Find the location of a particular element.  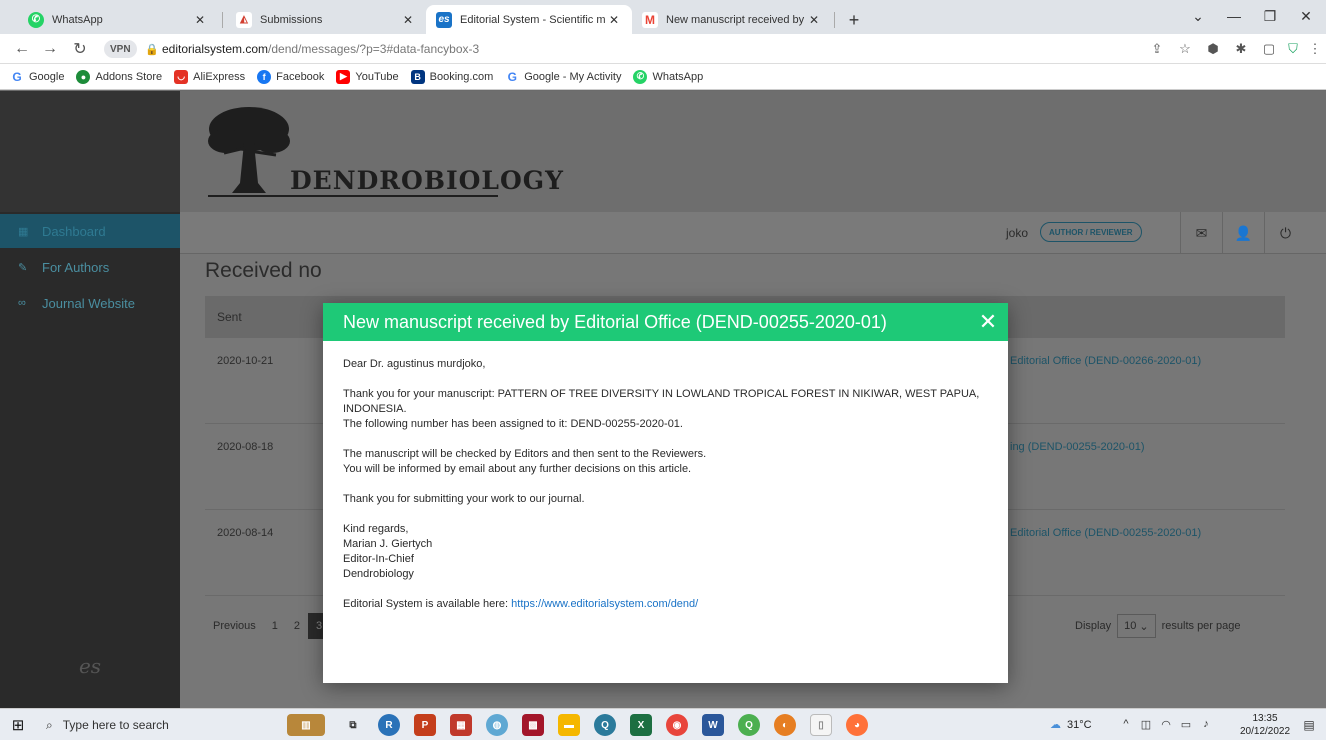

bookmark-facebook: f Facebook is located at coordinates (290, 76).